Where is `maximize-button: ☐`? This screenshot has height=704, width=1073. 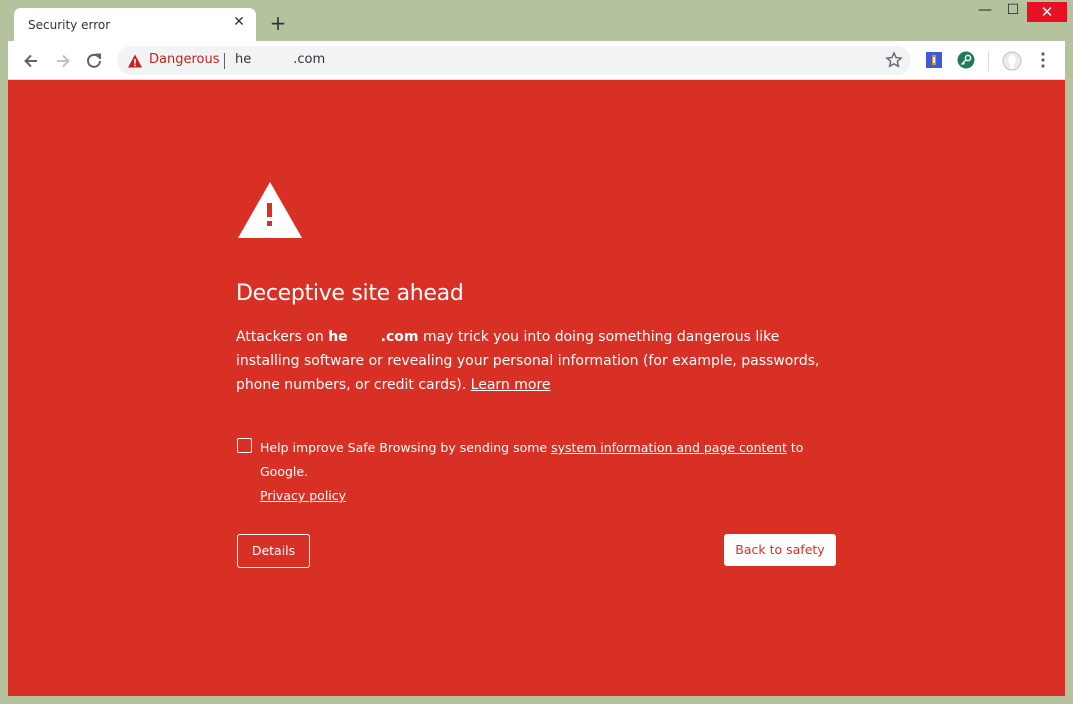 maximize-button: ☐ is located at coordinates (1013, 12).